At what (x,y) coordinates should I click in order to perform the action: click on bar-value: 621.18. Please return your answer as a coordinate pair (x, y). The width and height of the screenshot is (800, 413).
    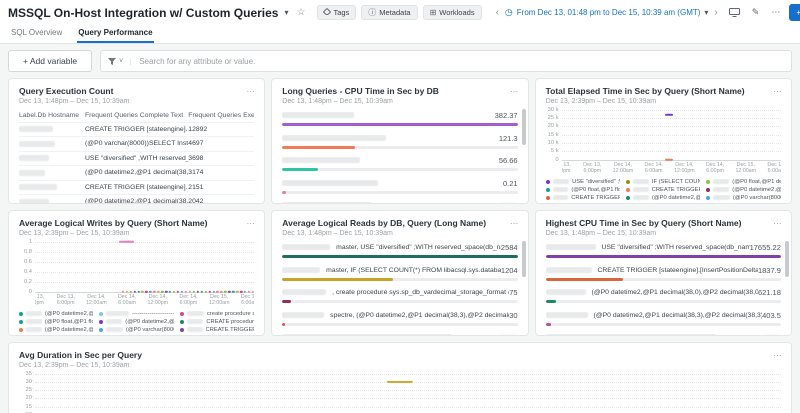
    Looking at the image, I should click on (769, 293).